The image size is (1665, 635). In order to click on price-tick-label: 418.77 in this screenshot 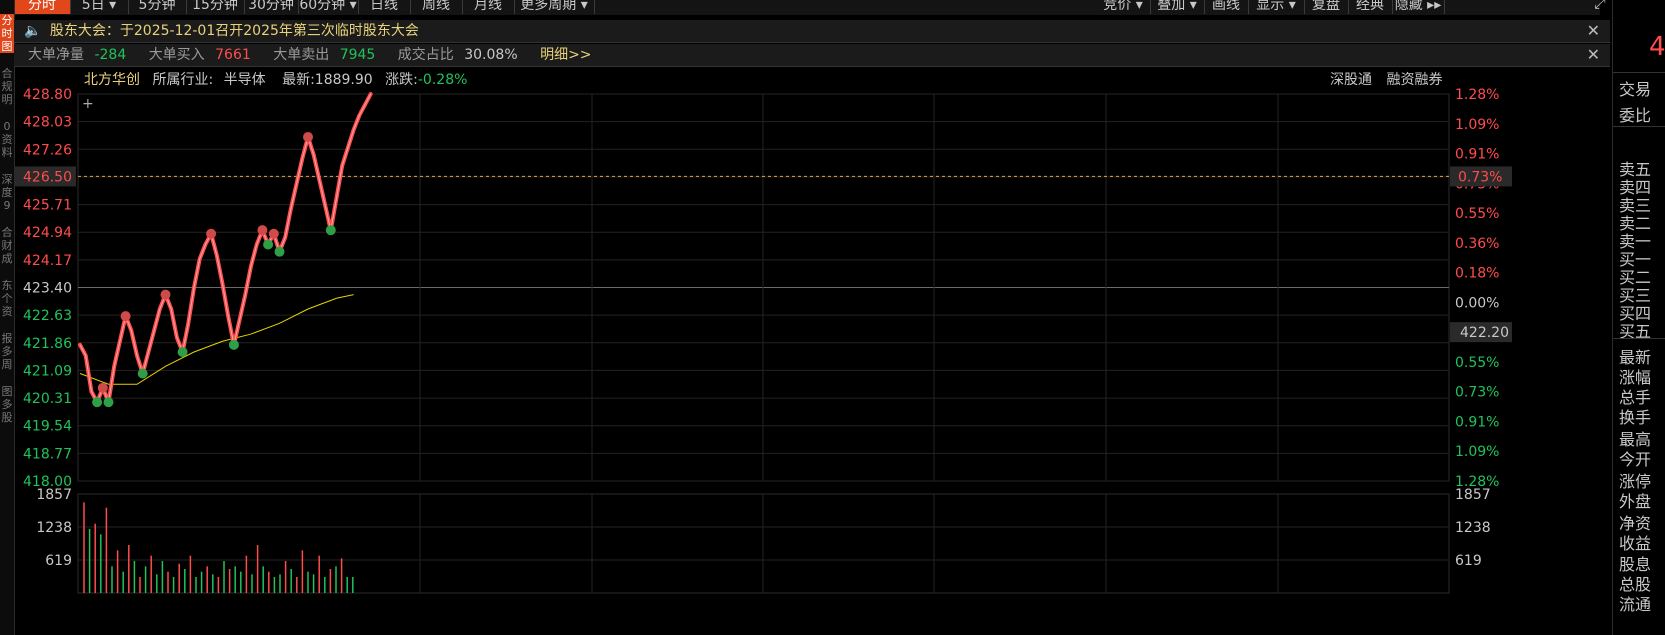, I will do `click(47, 454)`.